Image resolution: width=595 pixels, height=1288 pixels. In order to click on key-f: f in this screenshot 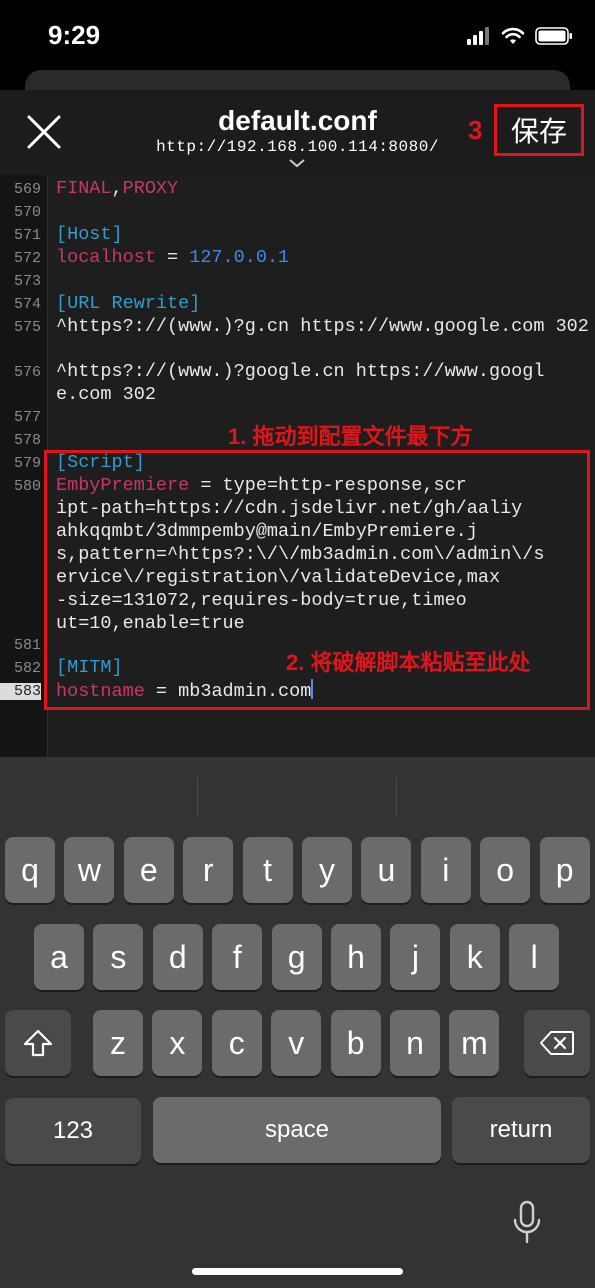, I will do `click(237, 957)`.